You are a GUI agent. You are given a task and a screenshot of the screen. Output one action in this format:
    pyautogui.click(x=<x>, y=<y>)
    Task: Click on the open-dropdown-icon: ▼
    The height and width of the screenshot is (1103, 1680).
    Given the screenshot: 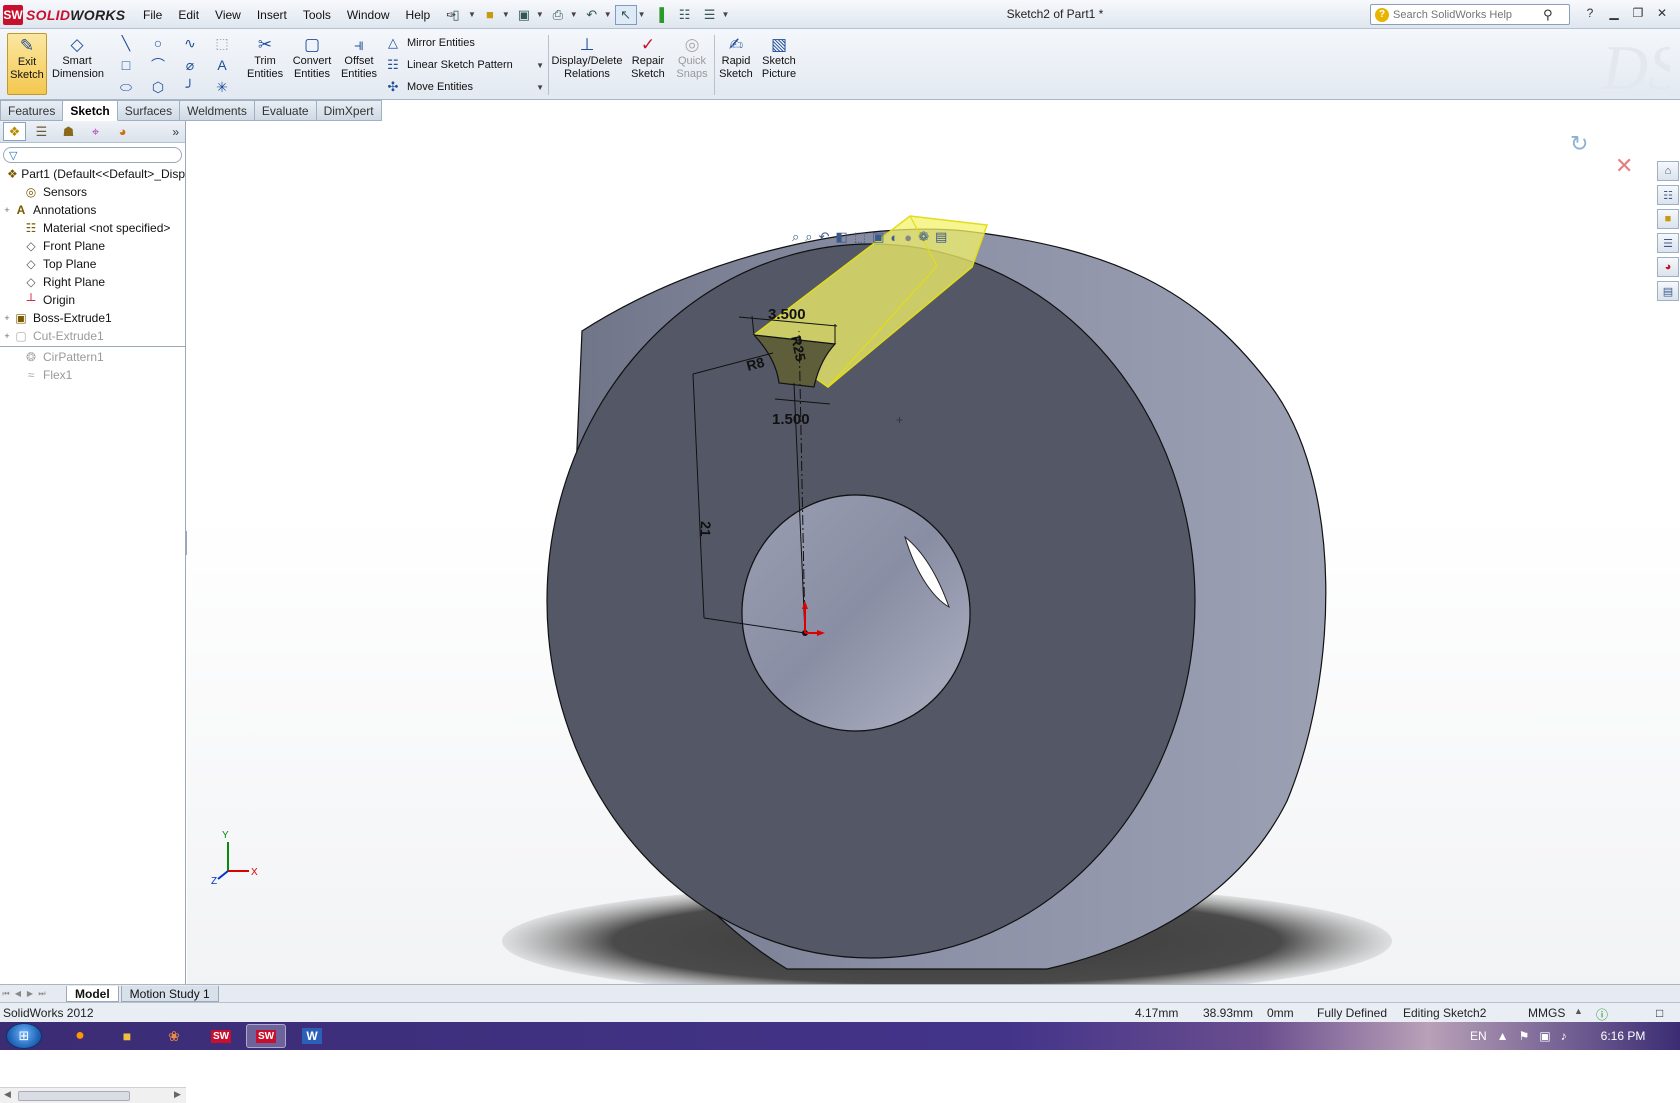 What is the action you would take?
    pyautogui.click(x=506, y=14)
    